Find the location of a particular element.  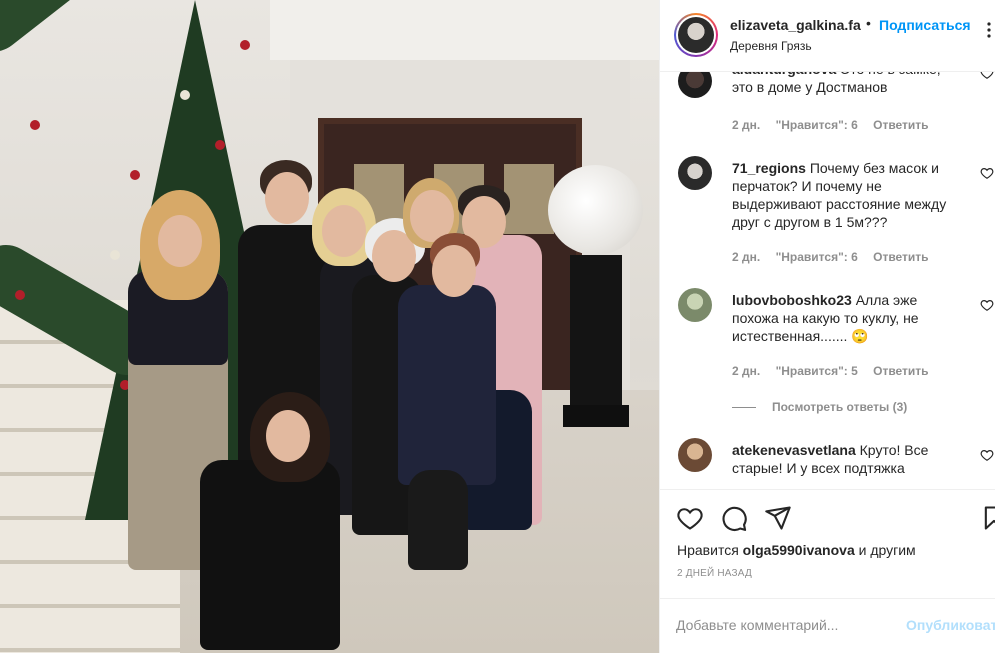

likes-prefix: Нравится is located at coordinates (708, 550).